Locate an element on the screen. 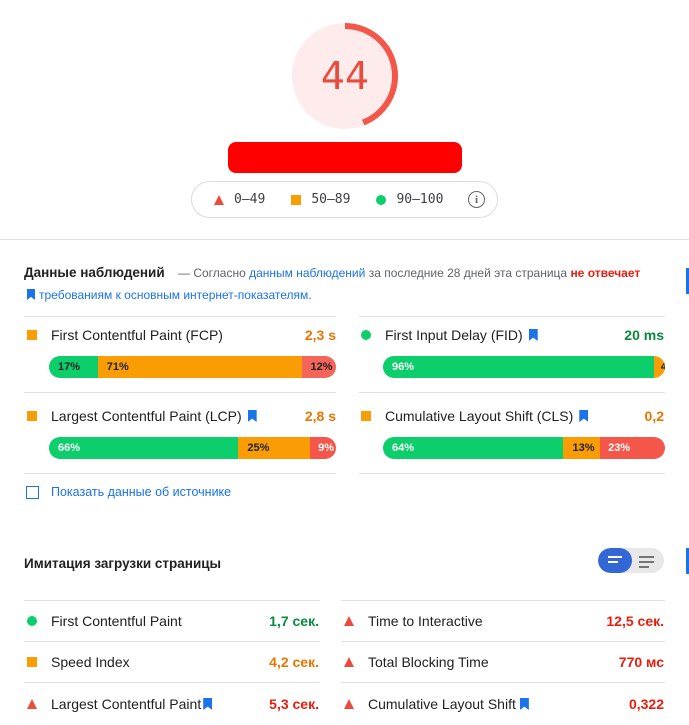  score-legend: 0–49 50–89 90–100 i is located at coordinates (344, 199).